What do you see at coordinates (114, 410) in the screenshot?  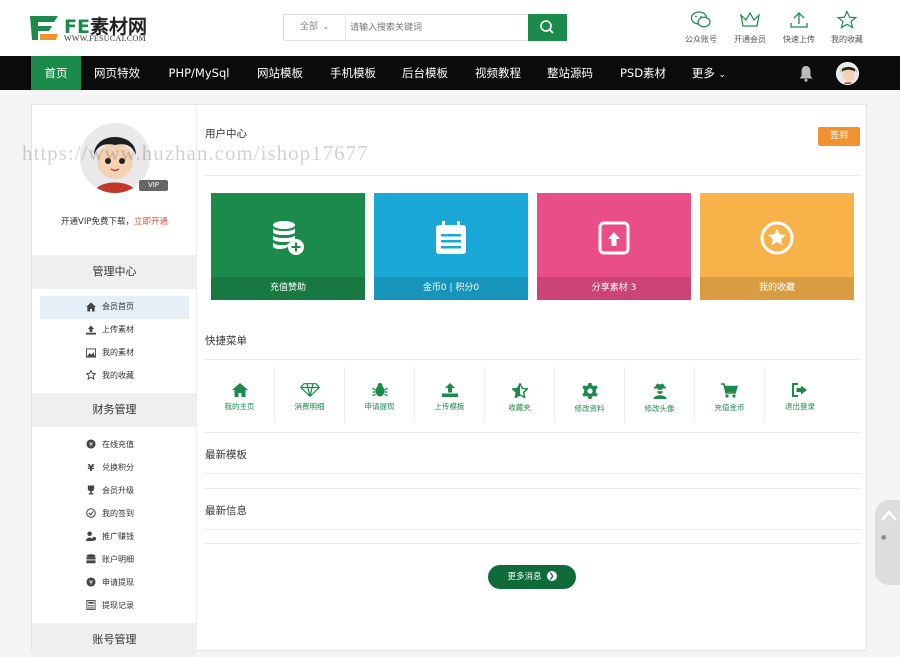 I see `section-finance: 财务管理` at bounding box center [114, 410].